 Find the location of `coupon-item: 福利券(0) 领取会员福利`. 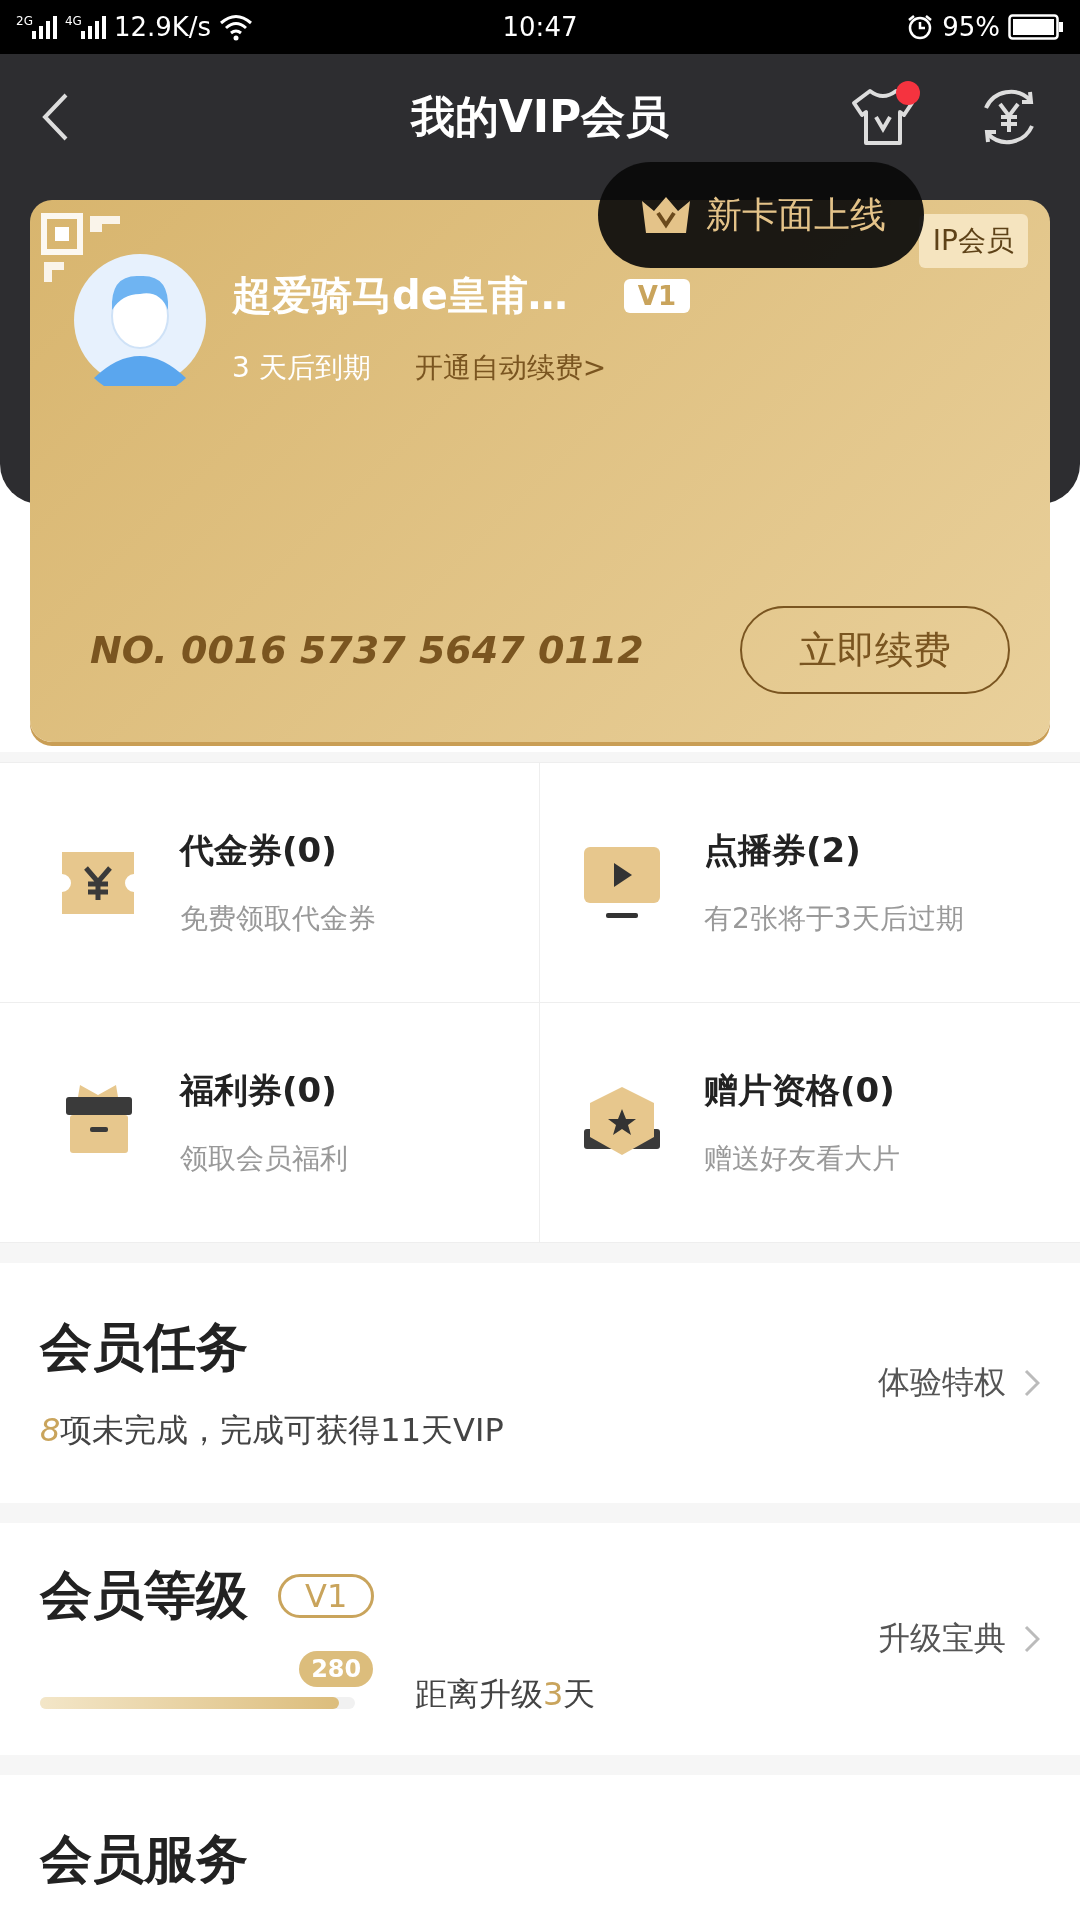

coupon-item: 福利券(0) 领取会员福利 is located at coordinates (270, 1123).